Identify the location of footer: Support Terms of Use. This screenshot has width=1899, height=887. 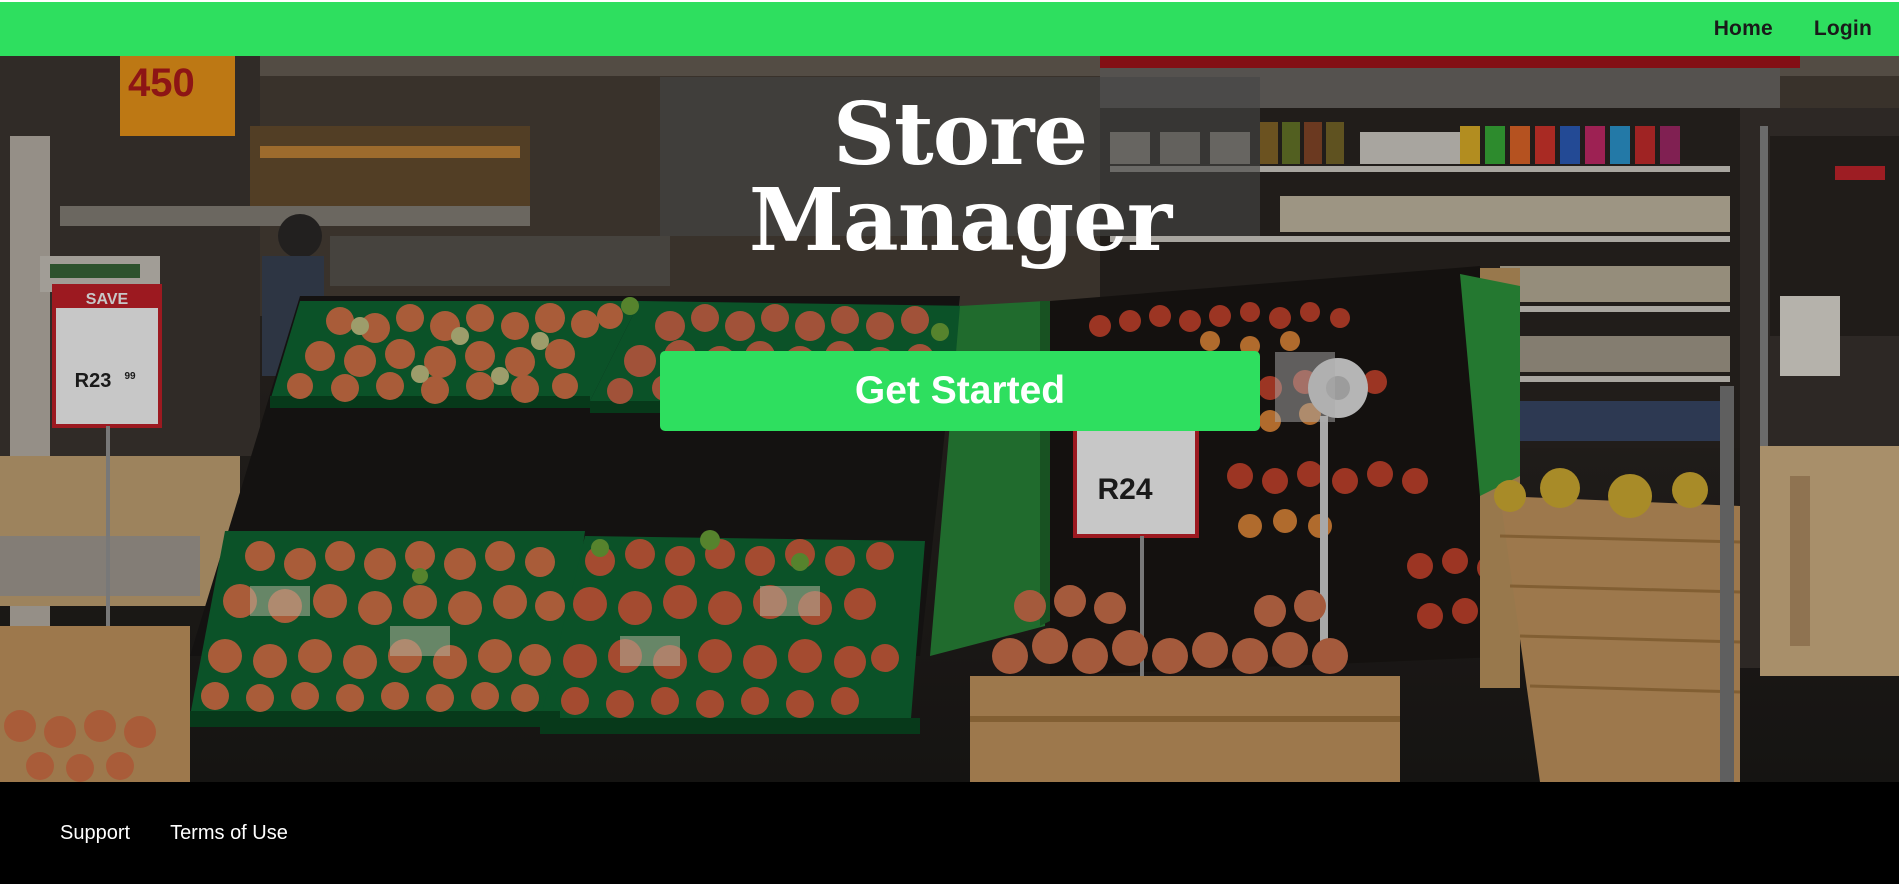
(949, 833).